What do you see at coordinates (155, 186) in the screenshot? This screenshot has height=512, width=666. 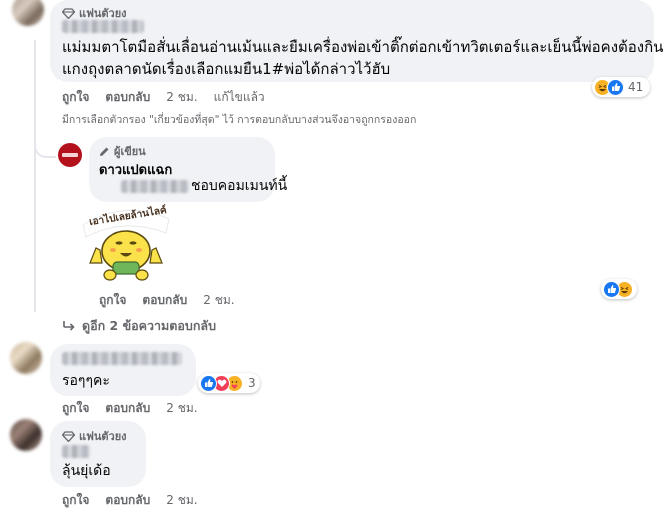 I see `mentioned-user` at bounding box center [155, 186].